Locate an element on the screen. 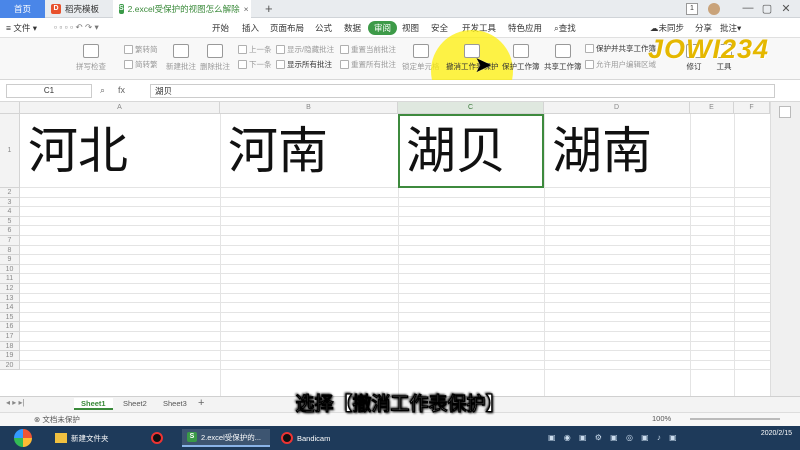  menu-file: ≡ 文件 ▾ is located at coordinates (21, 28).